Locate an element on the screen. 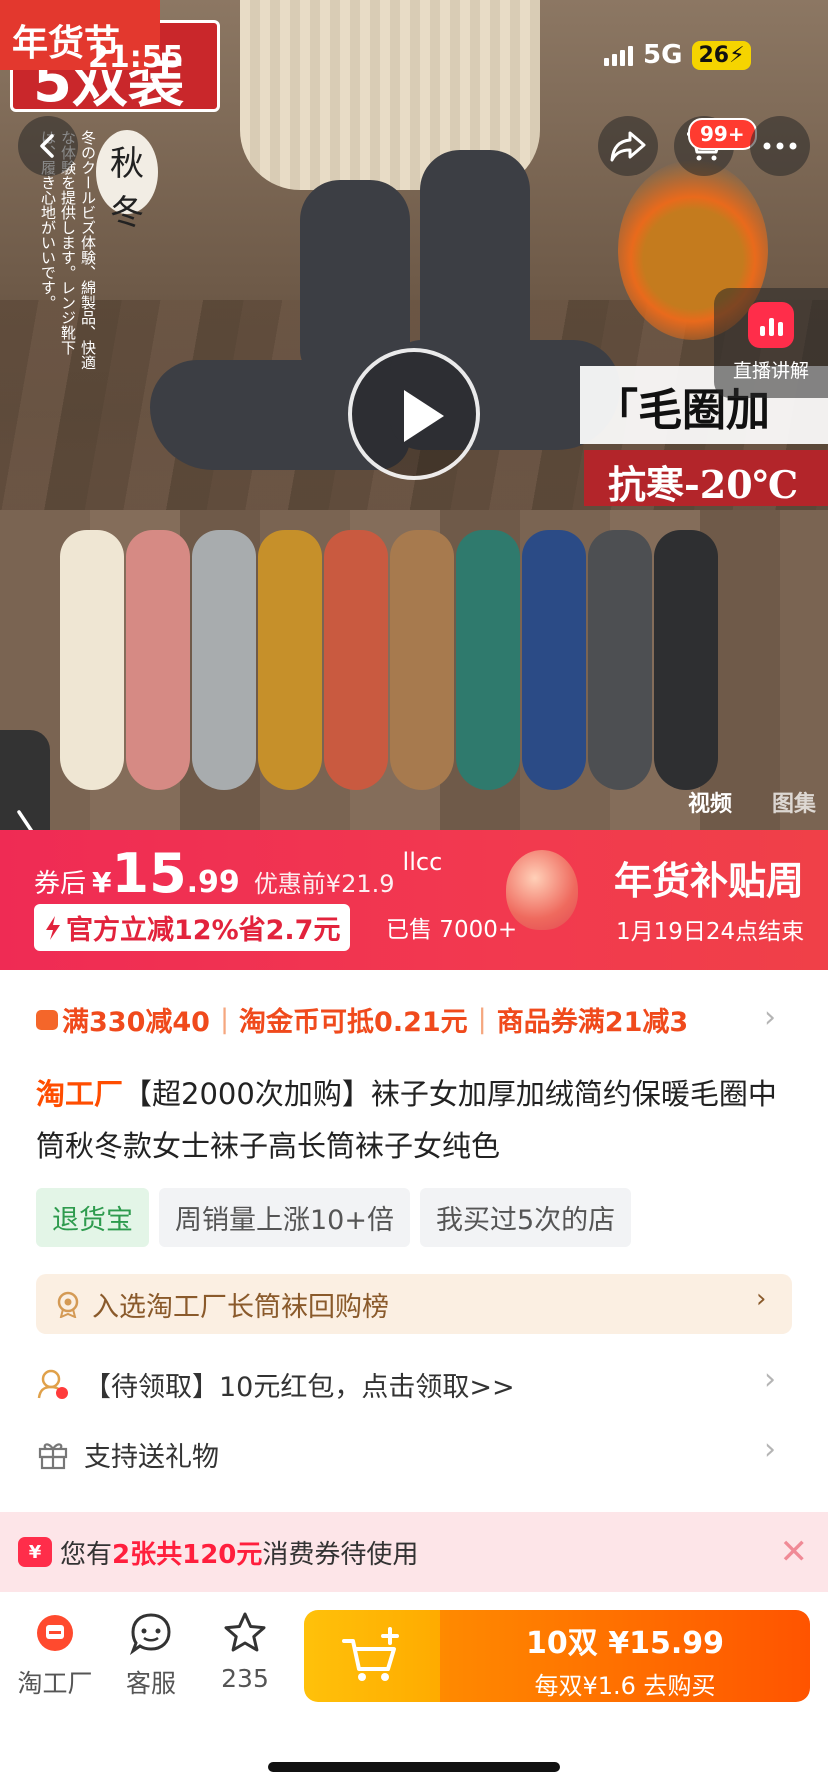 This screenshot has height=1792, width=828. back-button is located at coordinates (48, 146).